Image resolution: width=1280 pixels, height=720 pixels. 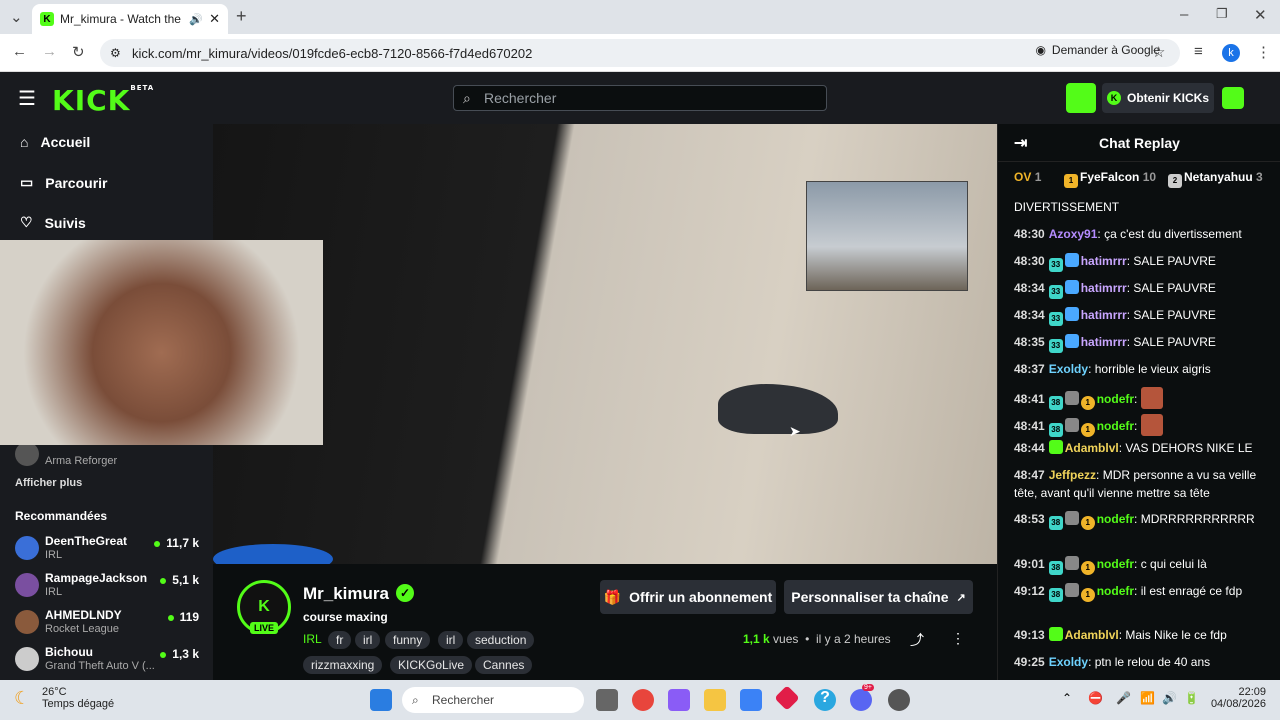 I want to click on new-tab-icon: +, so click(x=241, y=16).